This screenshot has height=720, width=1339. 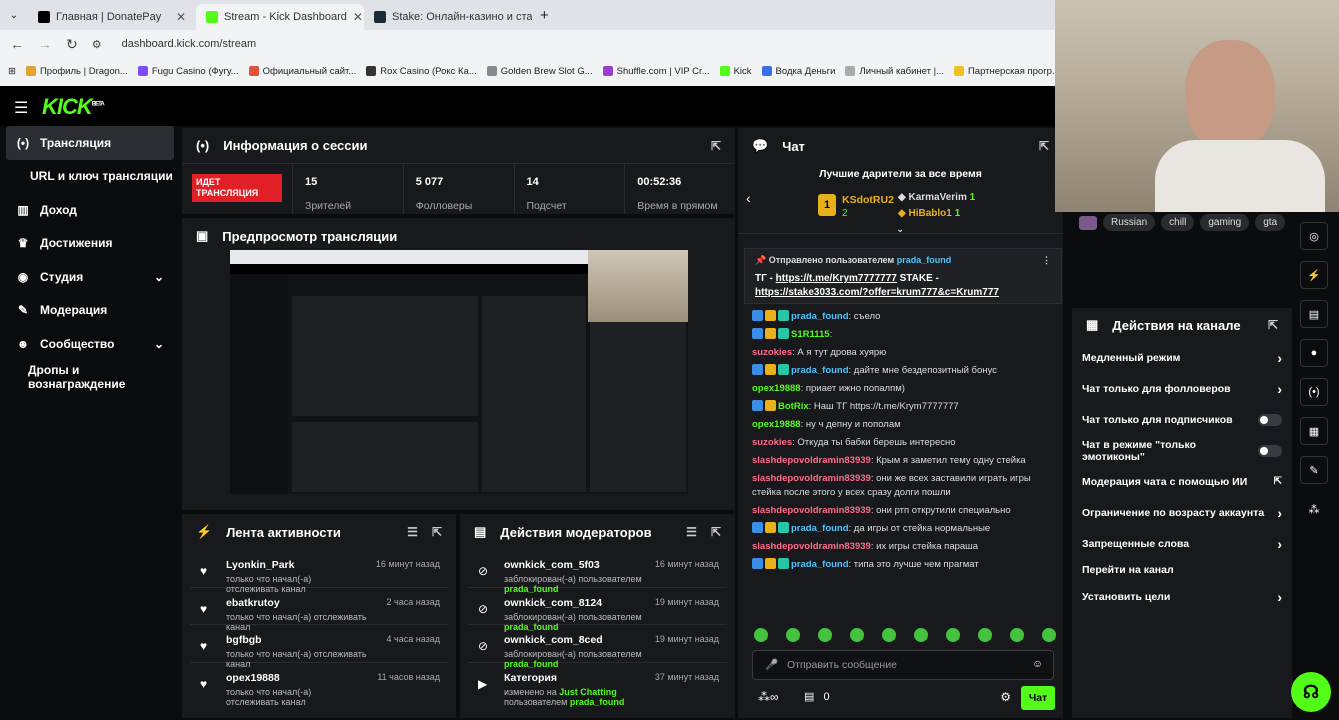 What do you see at coordinates (1038, 698) in the screenshot?
I see `send-chat-button: Чат` at bounding box center [1038, 698].